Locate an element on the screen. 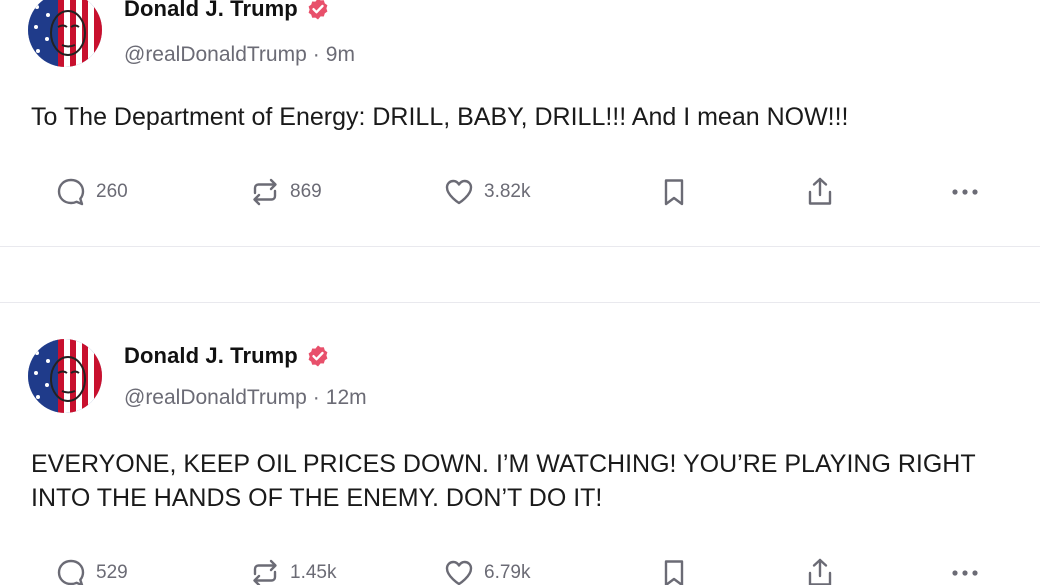 The height and width of the screenshot is (585, 1040). reply-button: 529 is located at coordinates (91, 569).